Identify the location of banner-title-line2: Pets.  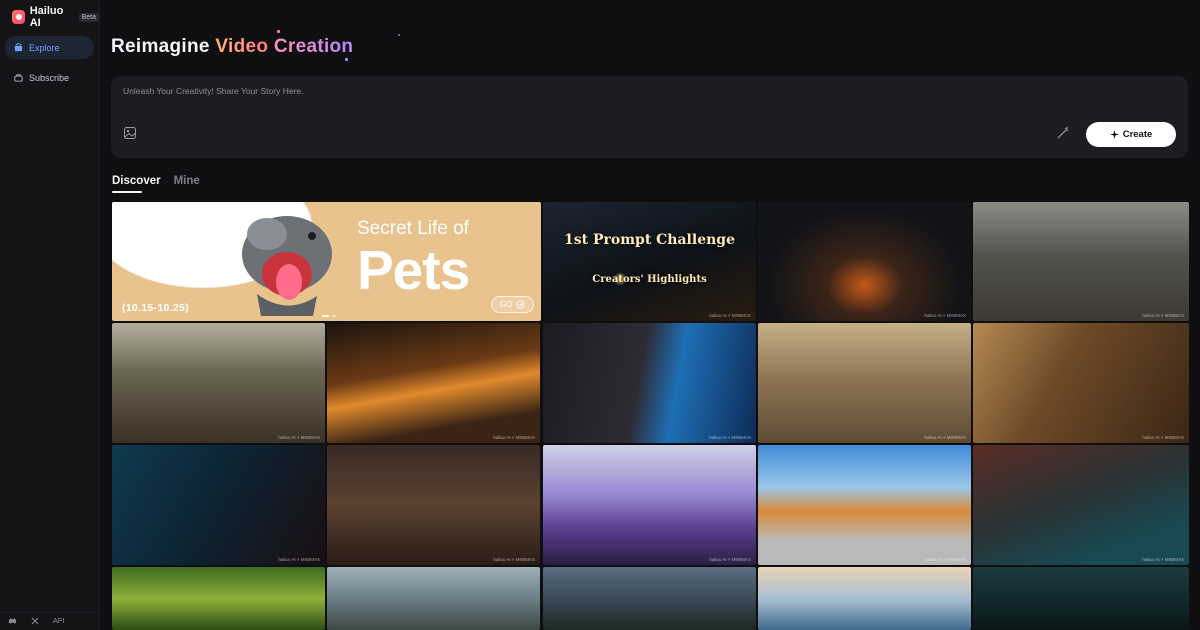
(413, 270).